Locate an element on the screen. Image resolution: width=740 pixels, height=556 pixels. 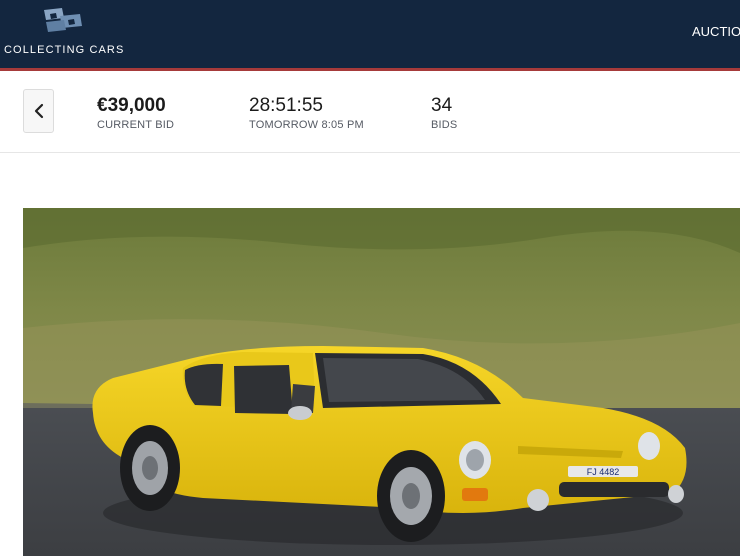
bids-label: BIDS is located at coordinates (444, 125).